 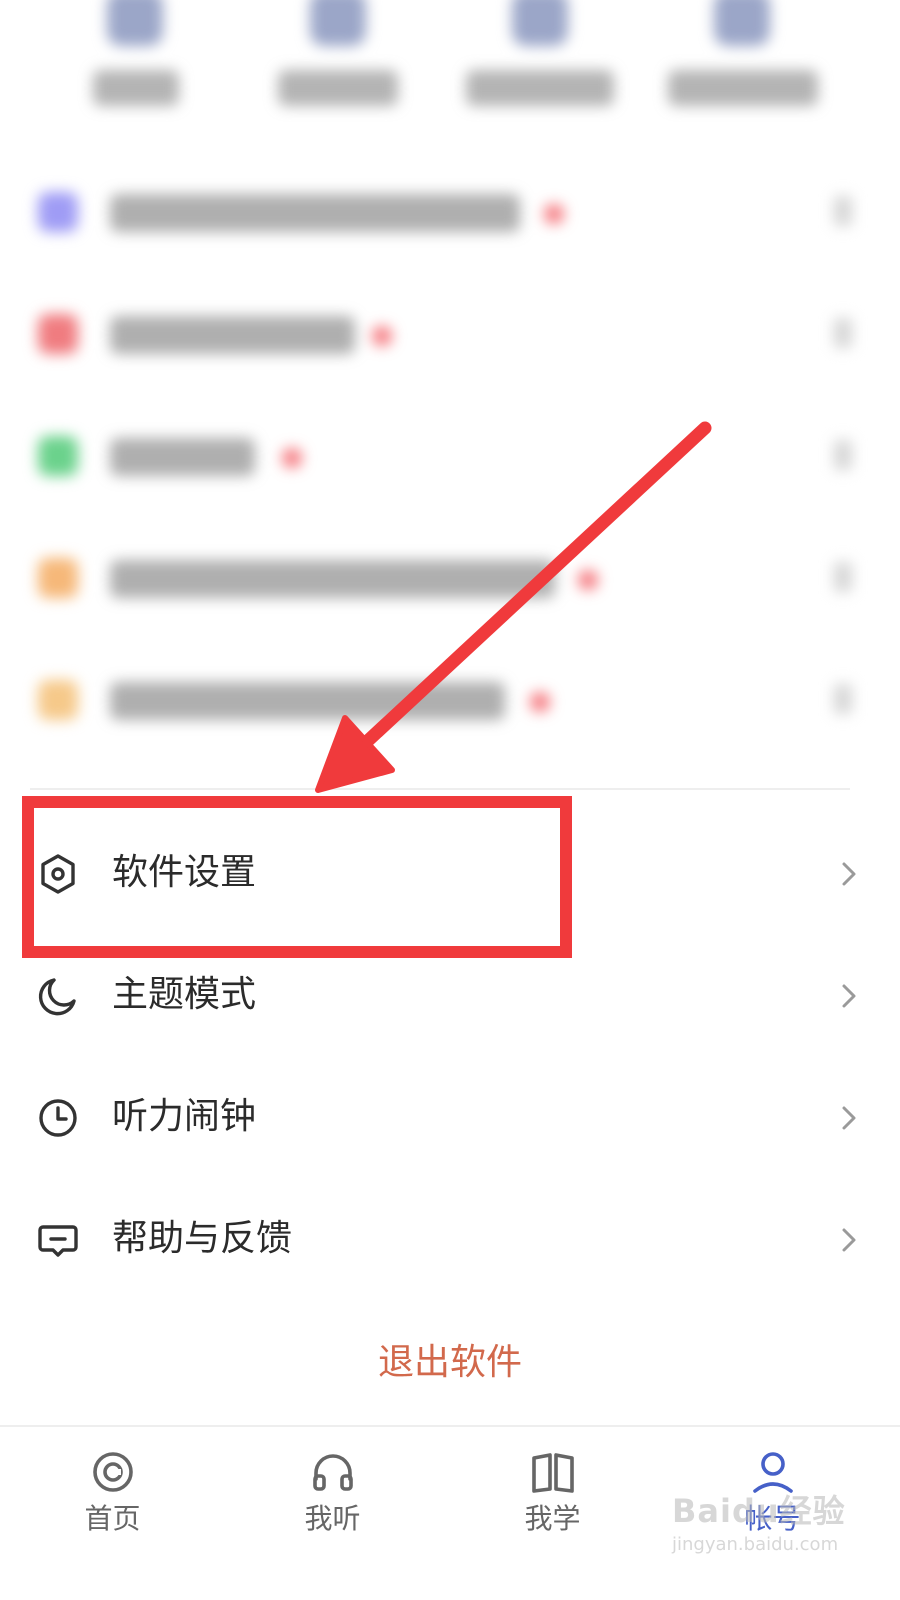 I want to click on moon-icon, so click(x=58, y=996).